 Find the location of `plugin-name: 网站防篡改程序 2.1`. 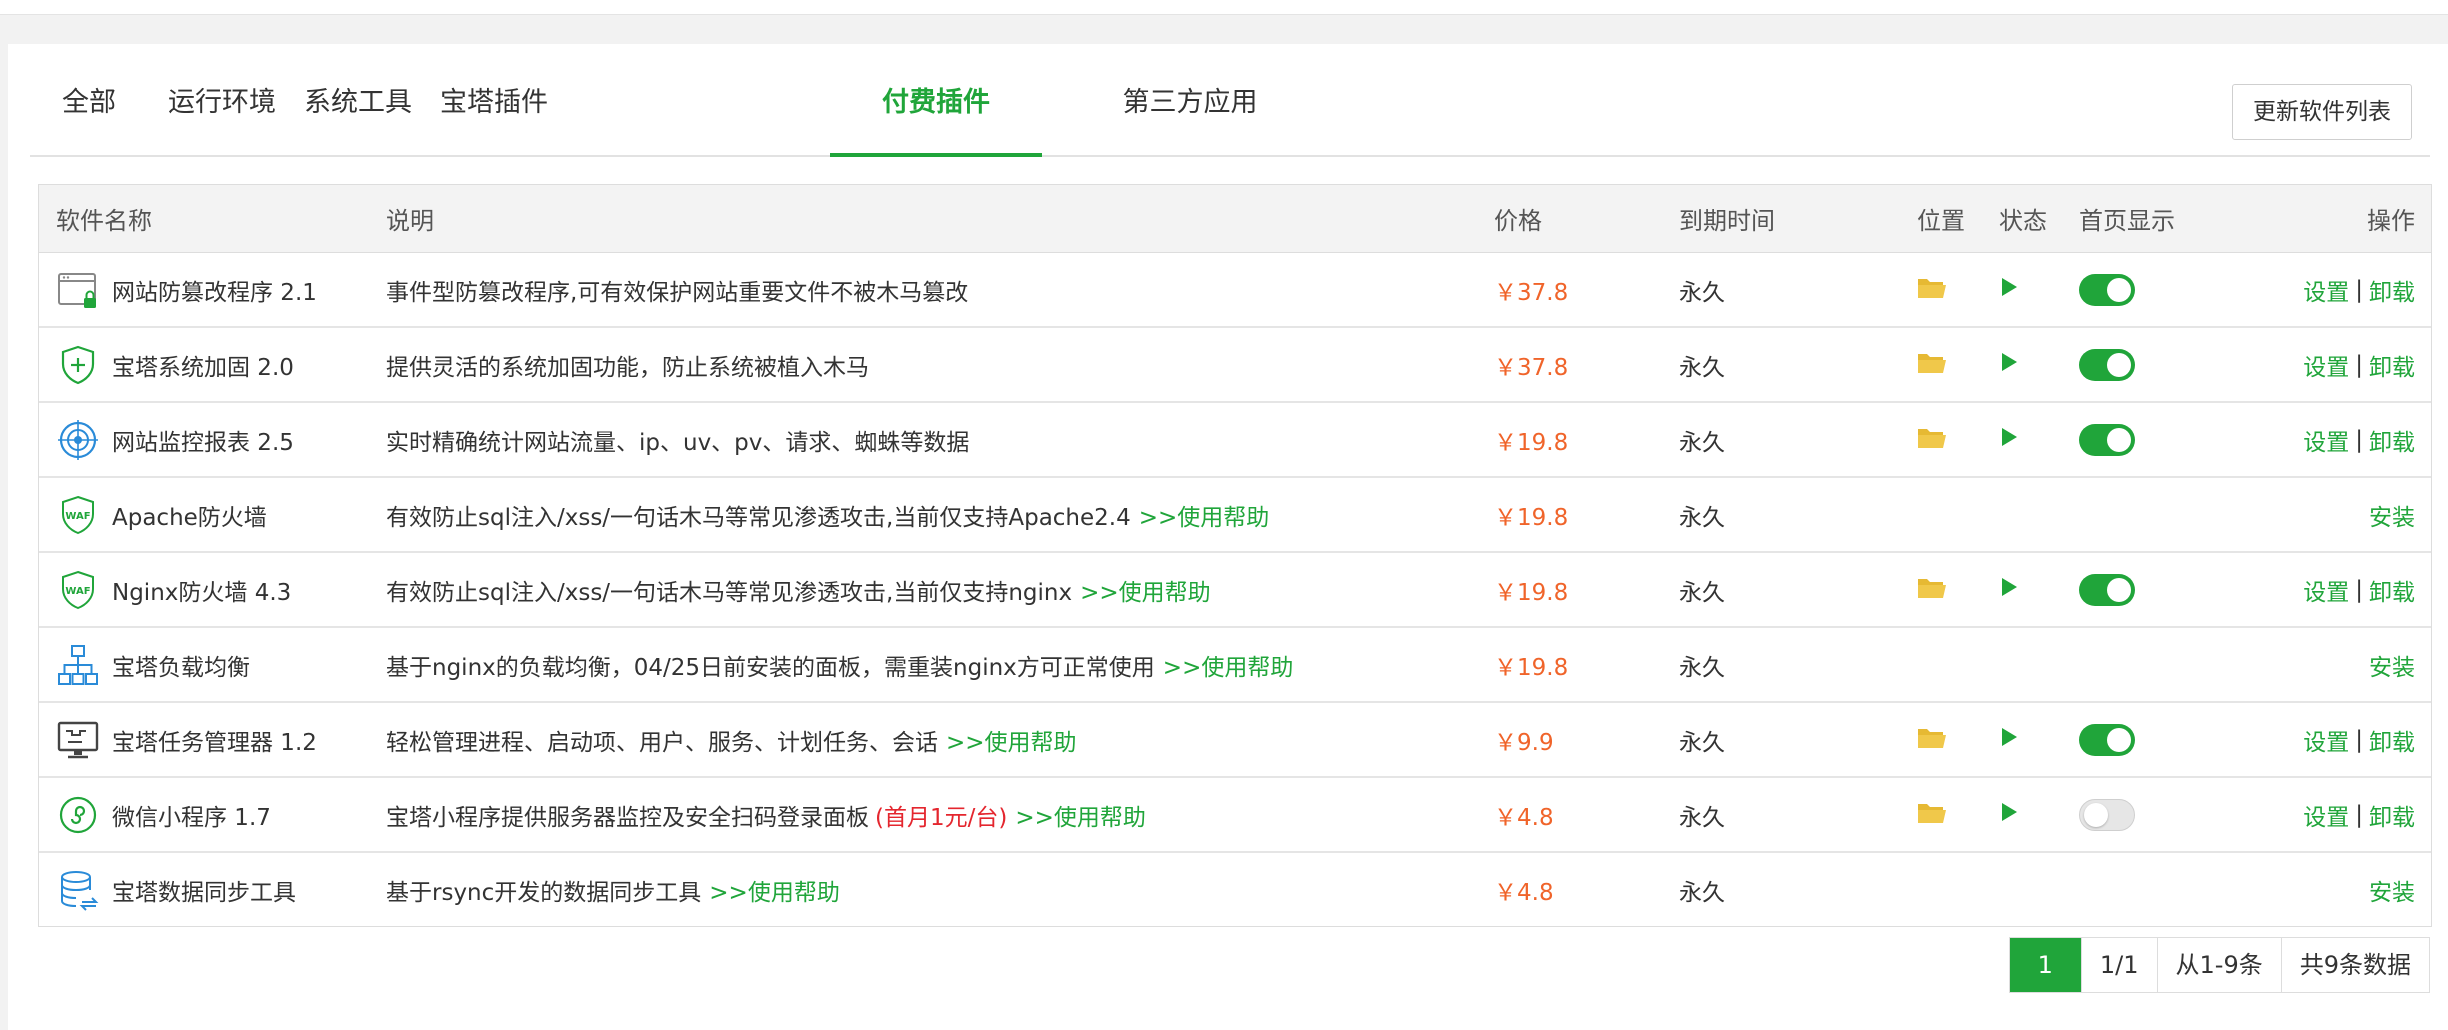

plugin-name: 网站防篡改程序 2.1 is located at coordinates (214, 292).